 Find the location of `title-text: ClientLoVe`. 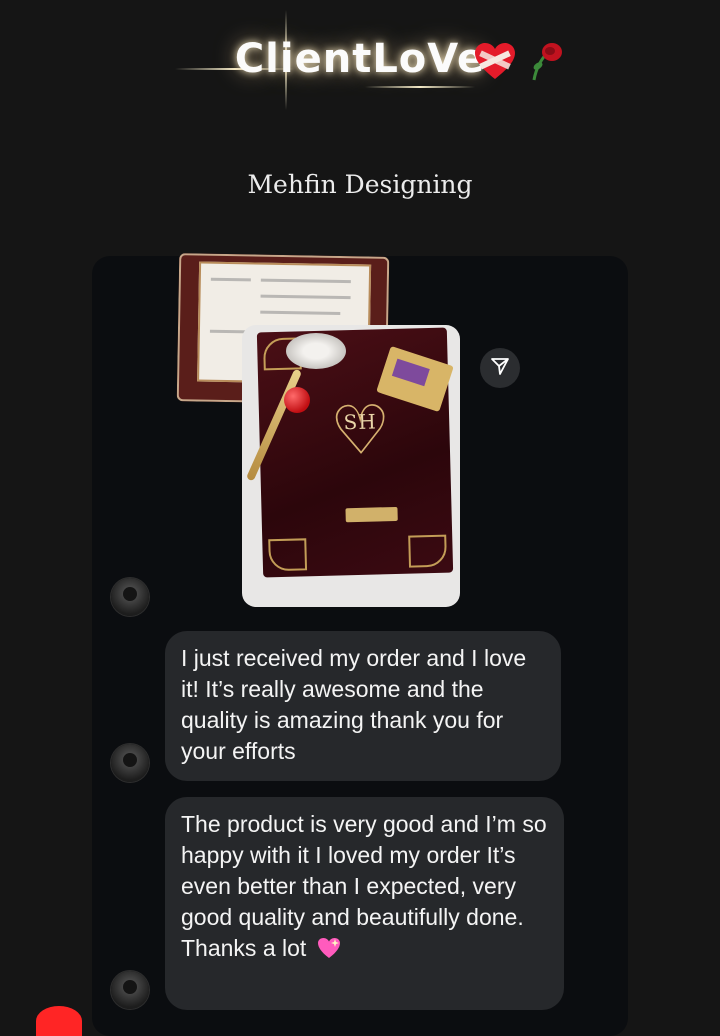

title-text: ClientLoVe is located at coordinates (360, 59).